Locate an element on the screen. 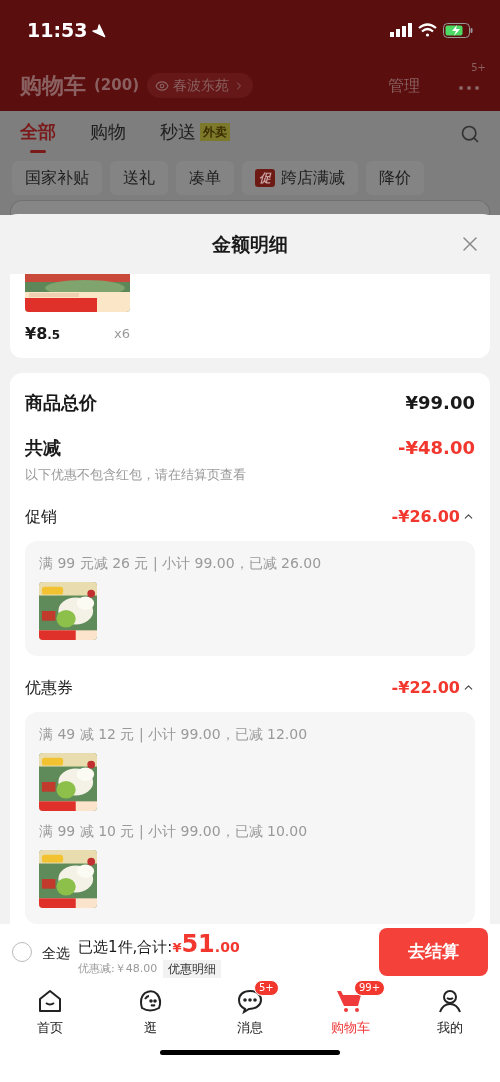 The height and width of the screenshot is (1082, 500). filter-chip: 凑单 is located at coordinates (205, 178).